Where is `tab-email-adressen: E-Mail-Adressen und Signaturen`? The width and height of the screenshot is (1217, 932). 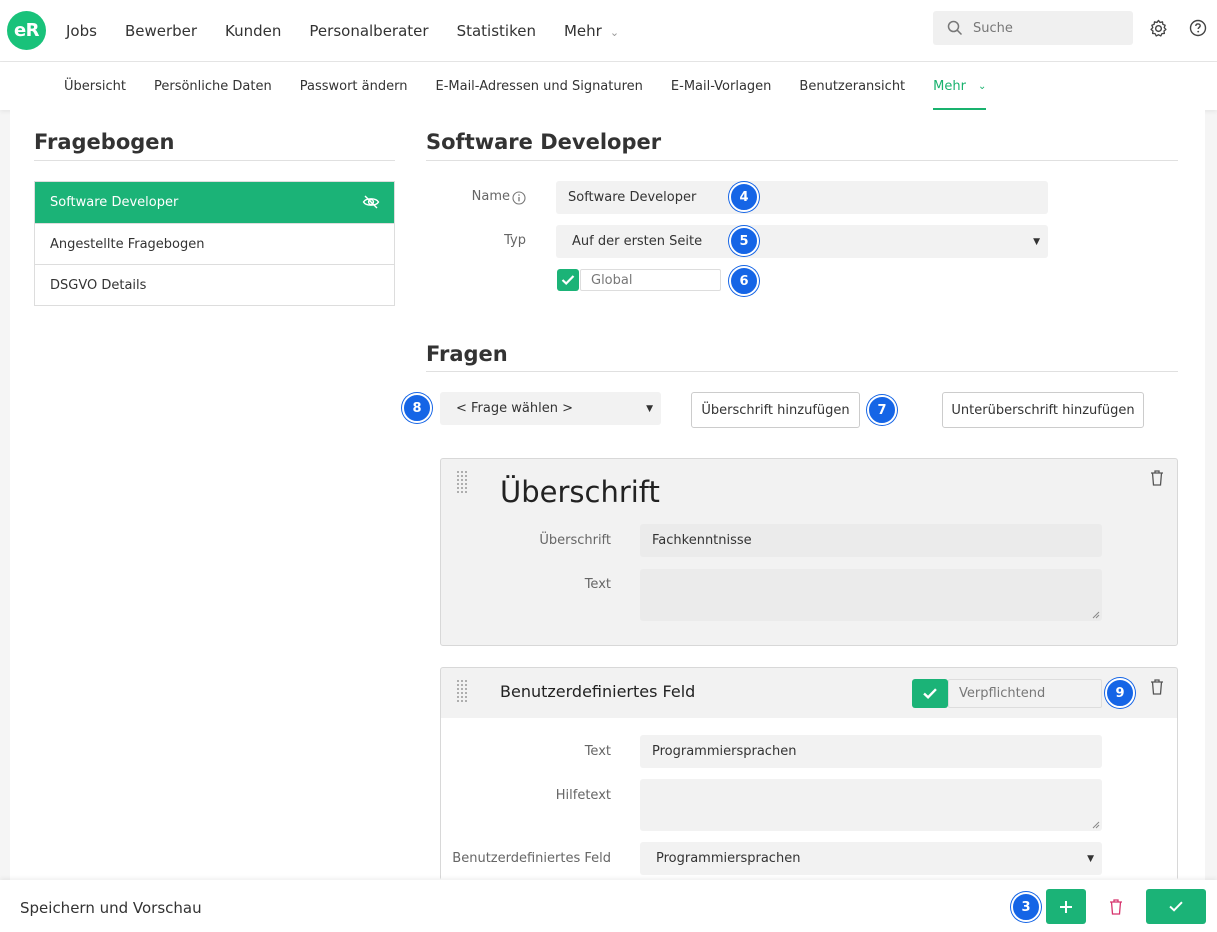
tab-email-adressen: E-Mail-Adressen und Signaturen is located at coordinates (538, 86).